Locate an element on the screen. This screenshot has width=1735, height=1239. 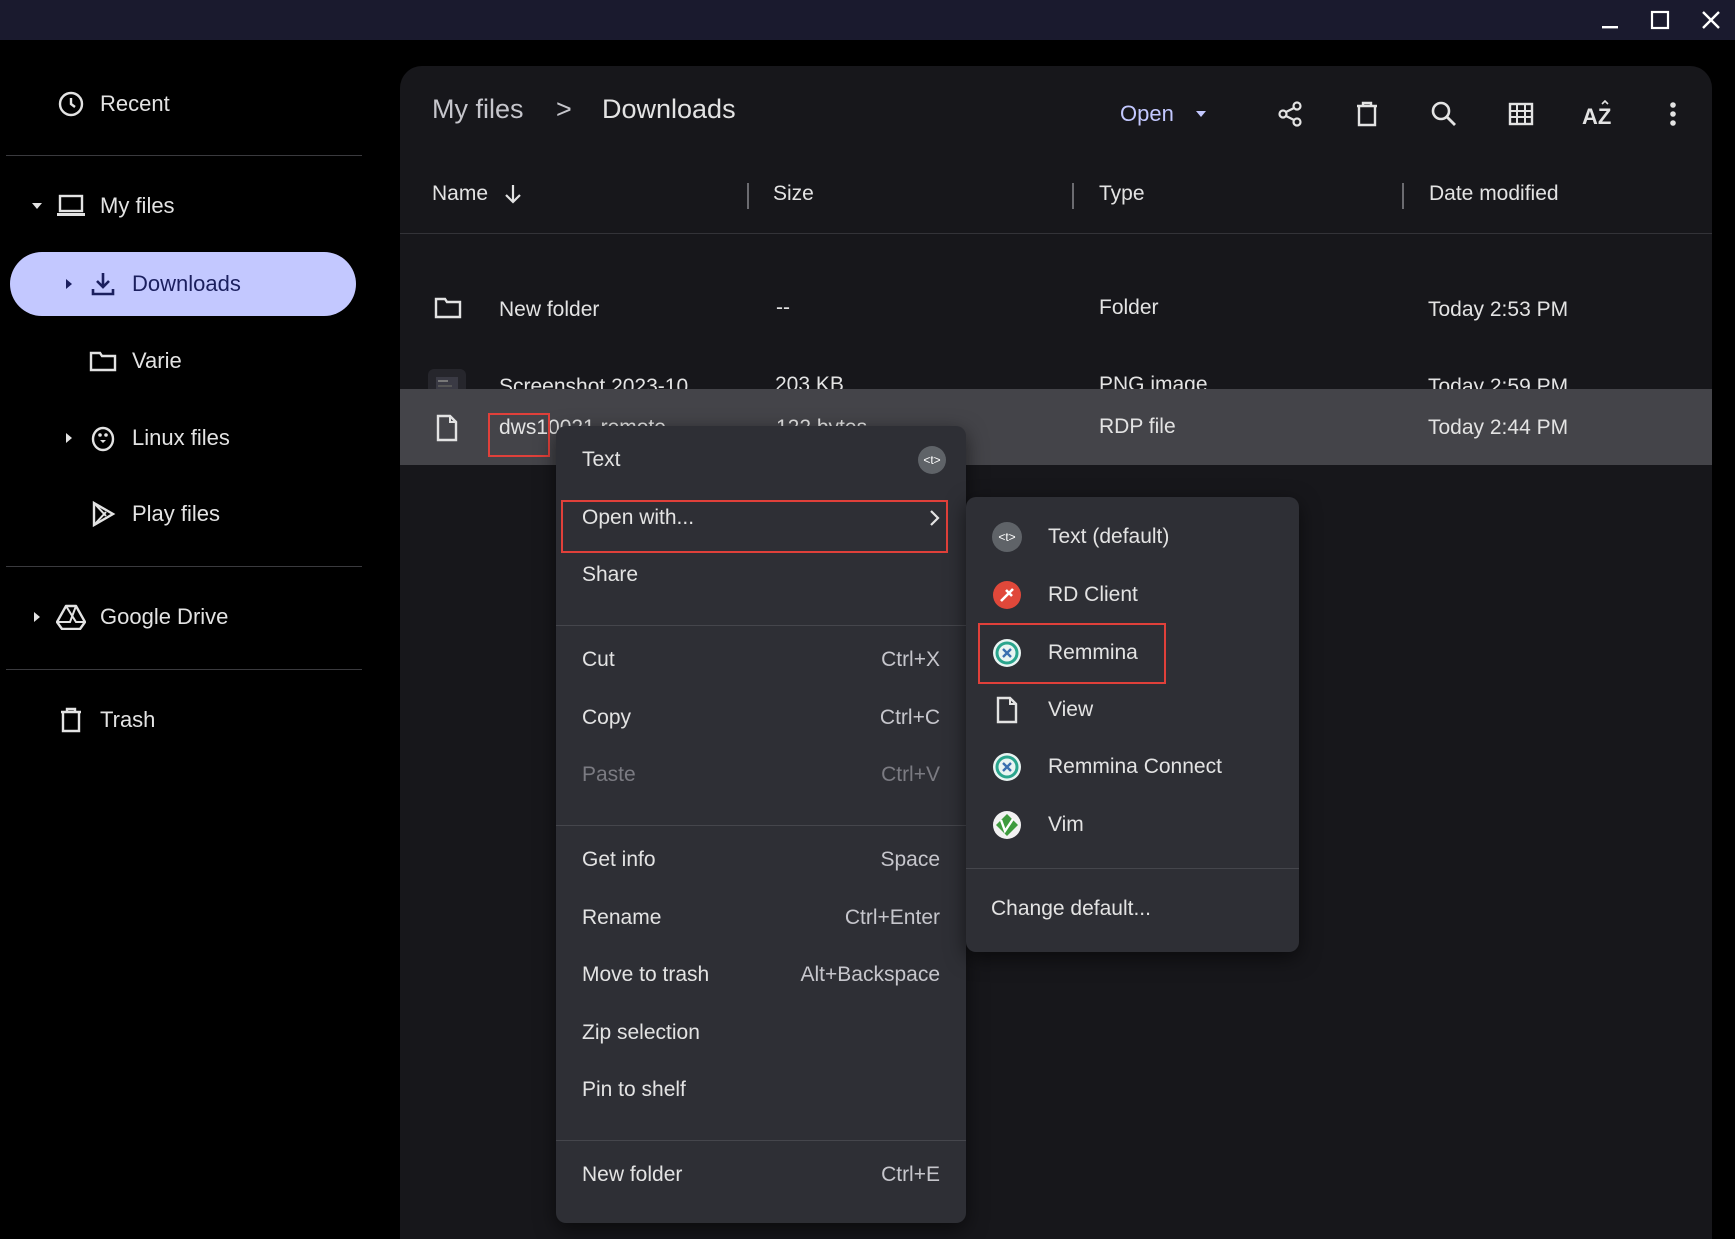
caret-down-icon is located at coordinates (37, 206).